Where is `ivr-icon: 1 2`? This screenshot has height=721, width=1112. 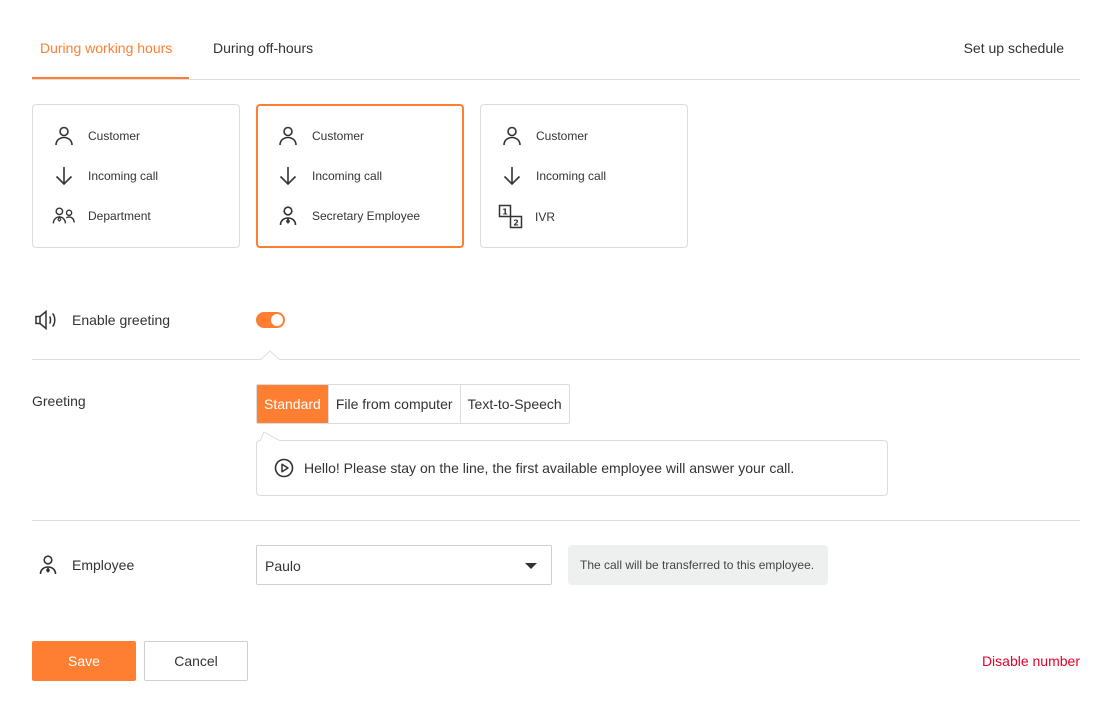
ivr-icon: 1 2 is located at coordinates (511, 217).